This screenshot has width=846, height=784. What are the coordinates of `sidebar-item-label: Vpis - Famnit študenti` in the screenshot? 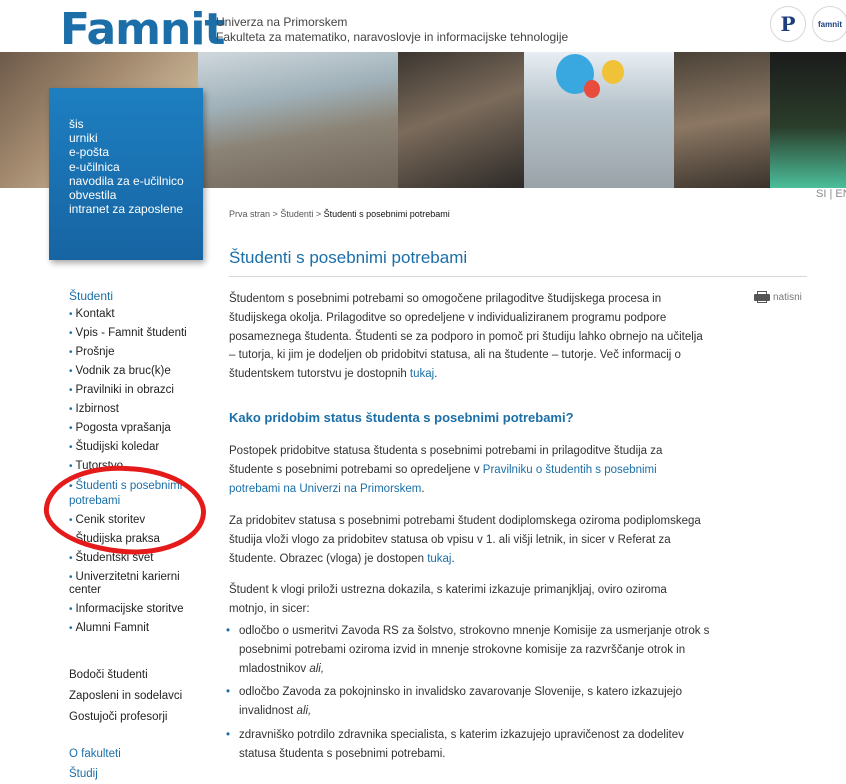 It's located at (131, 333).